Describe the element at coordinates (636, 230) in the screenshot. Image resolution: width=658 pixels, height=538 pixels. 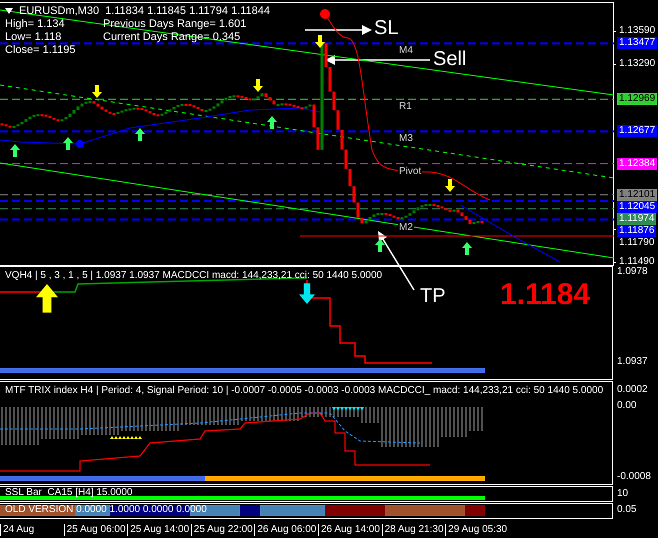
I see `price-badge: 1.11876` at that location.